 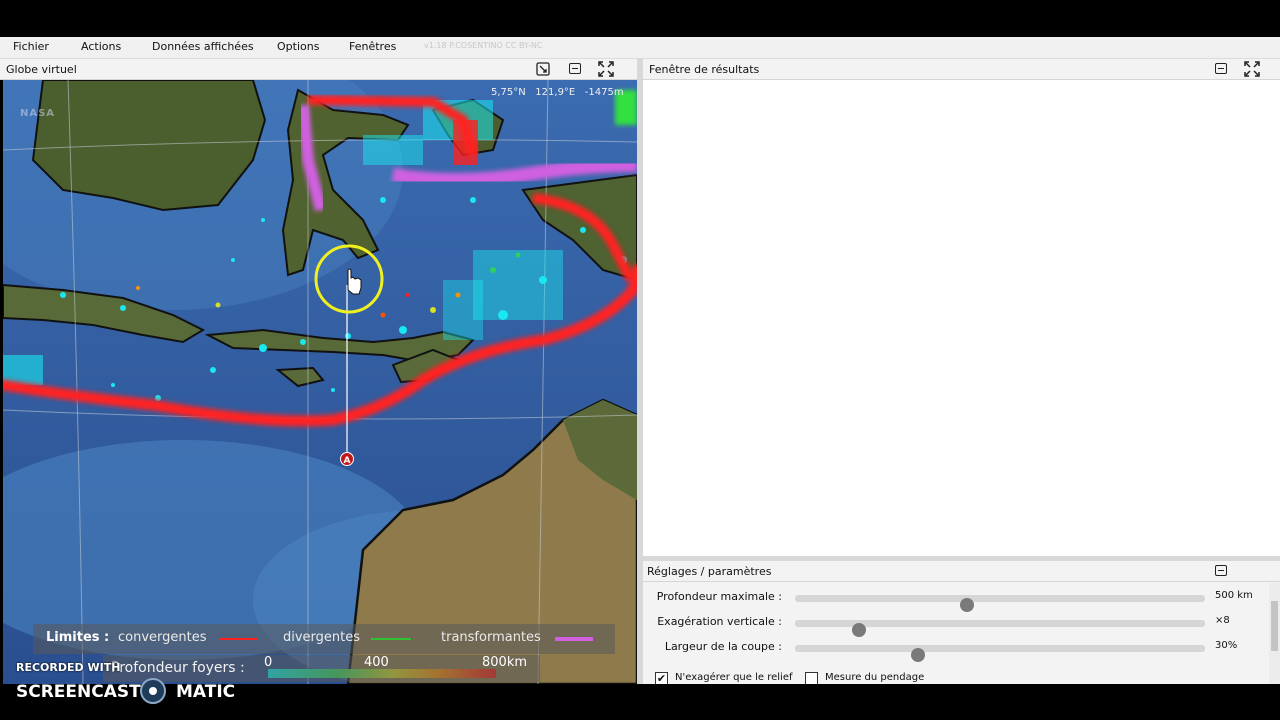 I want to click on latitude-readout: 5,75°N, so click(x=508, y=92).